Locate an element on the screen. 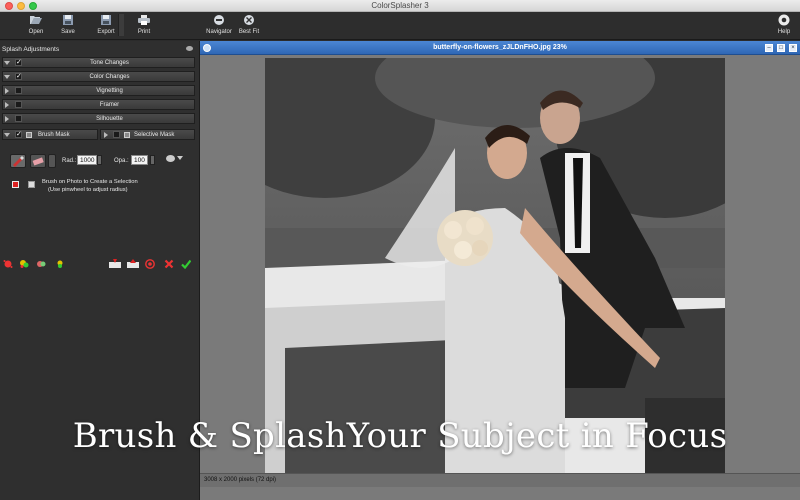 This screenshot has width=800, height=500. section-vignetting: Vignetting is located at coordinates (98, 90).